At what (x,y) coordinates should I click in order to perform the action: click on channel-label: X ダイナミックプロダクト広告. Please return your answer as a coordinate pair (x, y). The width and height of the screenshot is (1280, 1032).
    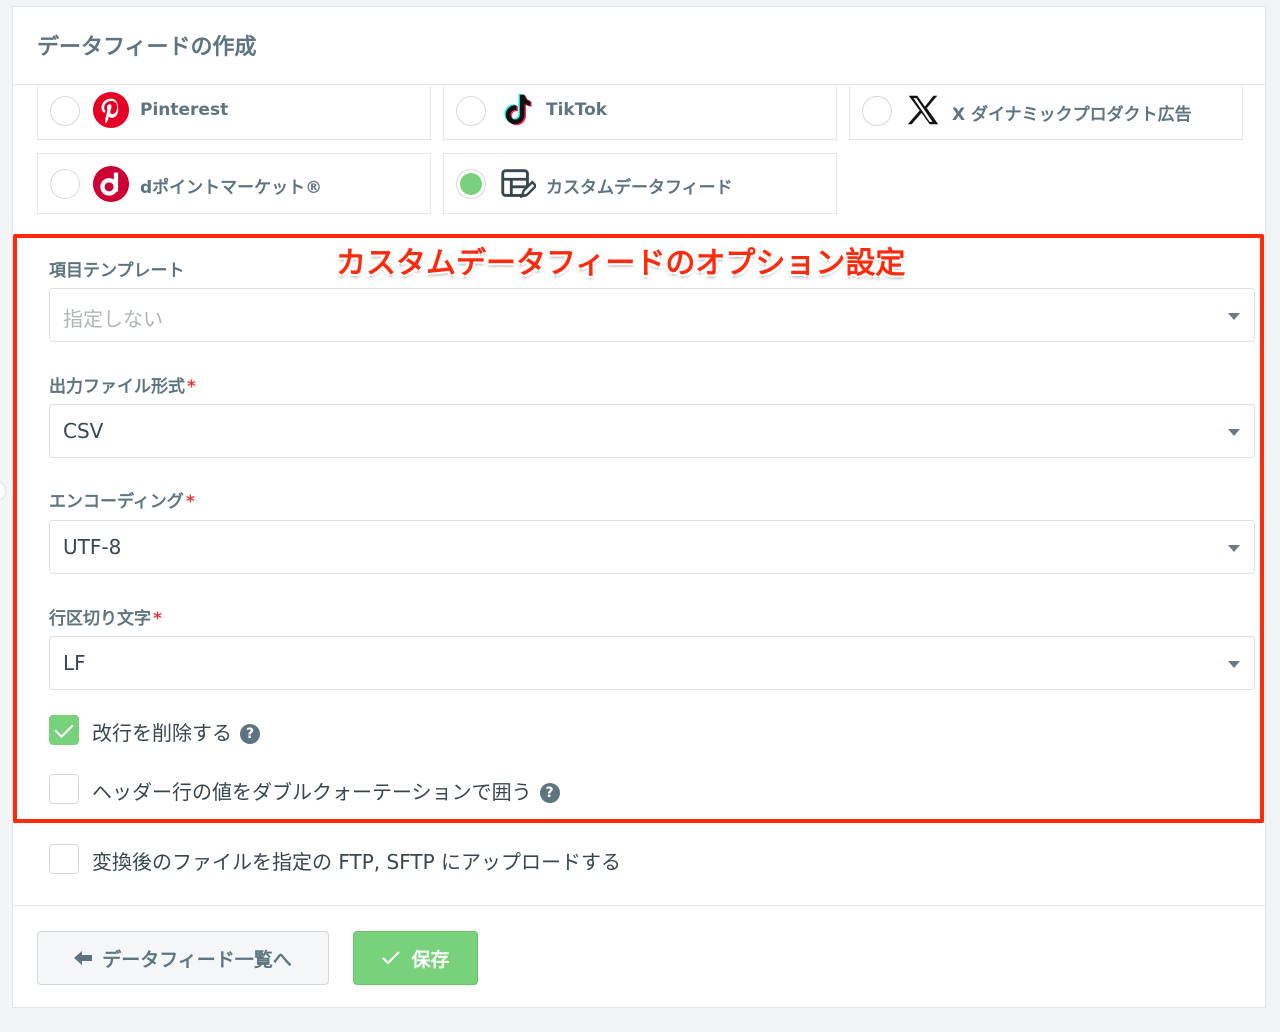
    Looking at the image, I should click on (1072, 115).